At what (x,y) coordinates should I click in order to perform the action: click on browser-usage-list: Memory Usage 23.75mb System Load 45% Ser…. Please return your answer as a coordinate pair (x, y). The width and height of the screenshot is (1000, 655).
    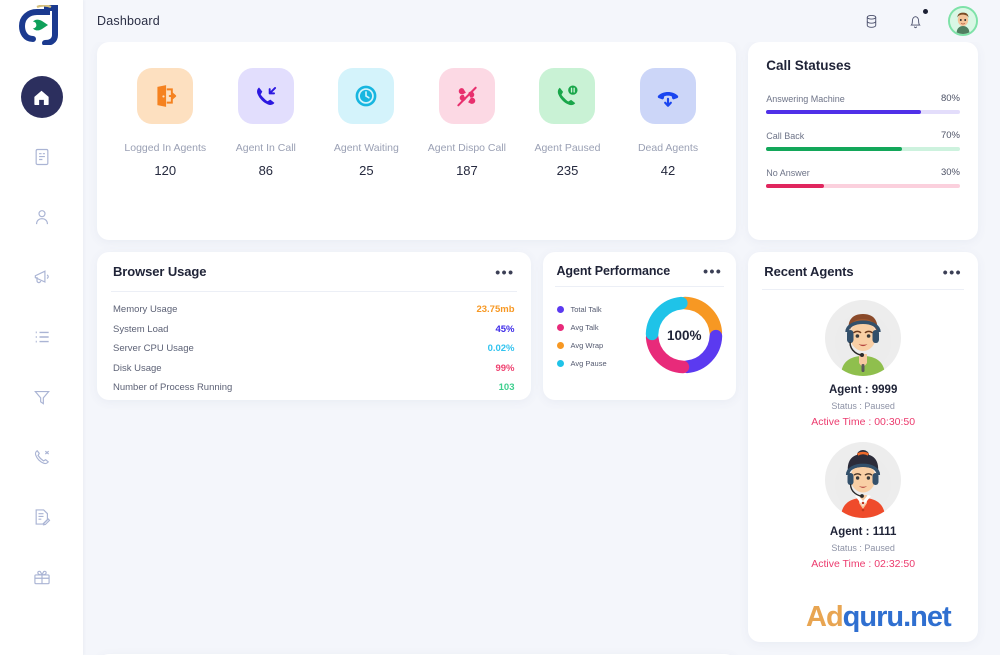
    Looking at the image, I should click on (314, 345).